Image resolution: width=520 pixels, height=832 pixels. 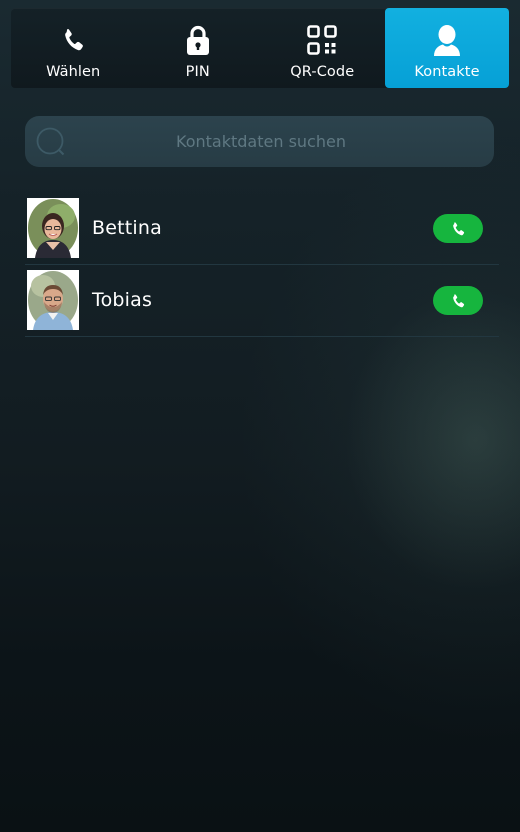 I want to click on tab-waehlen-label: Wählen, so click(x=73, y=72).